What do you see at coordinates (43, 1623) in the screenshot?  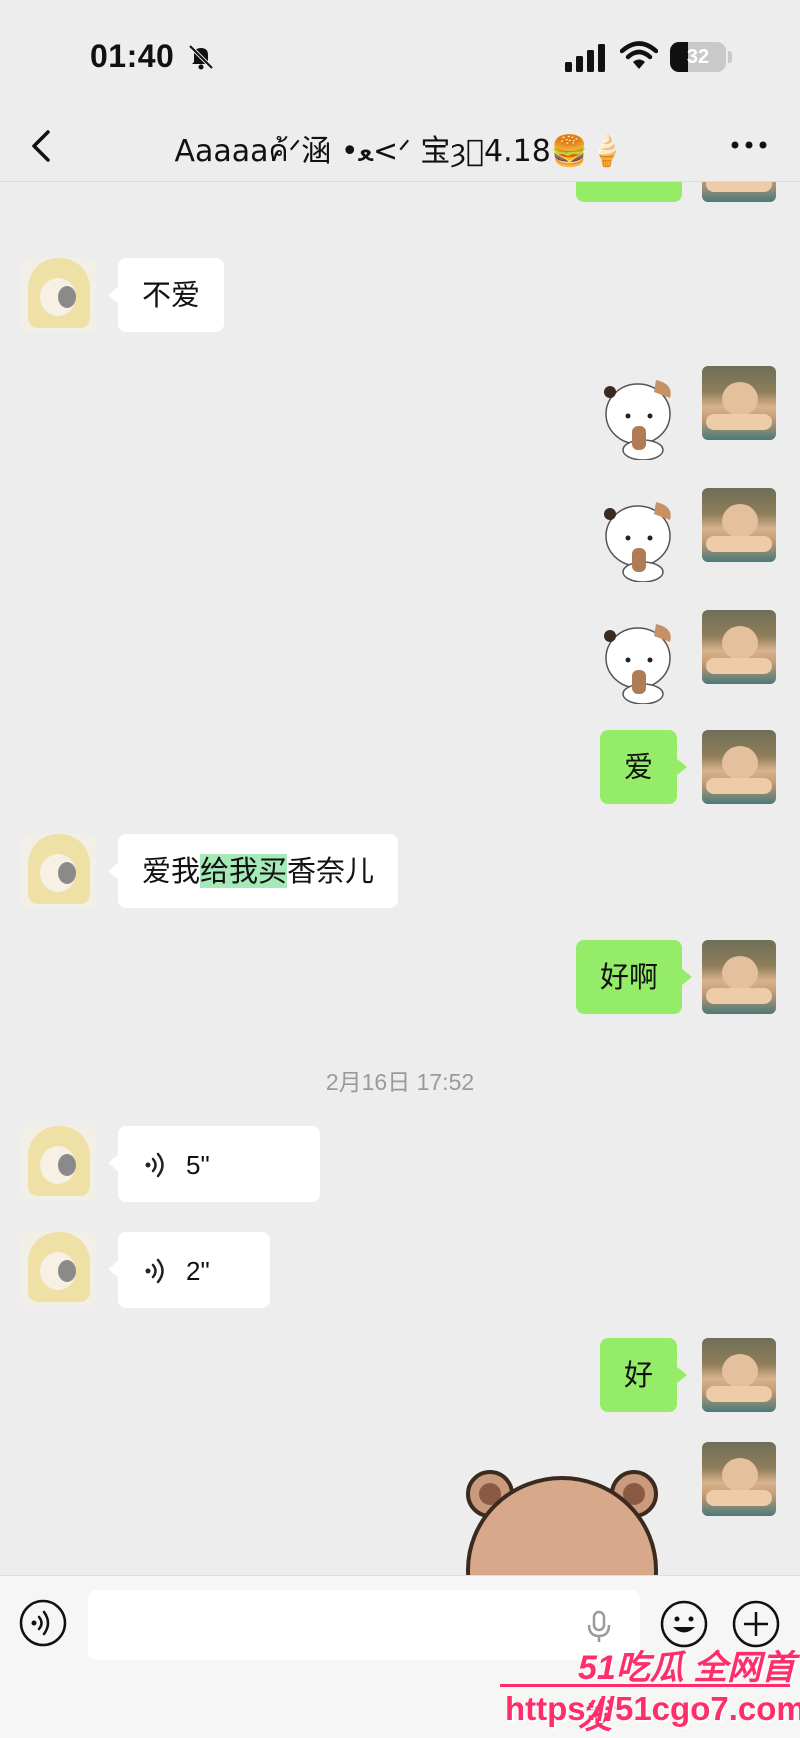 I see `voice-mode-icon` at bounding box center [43, 1623].